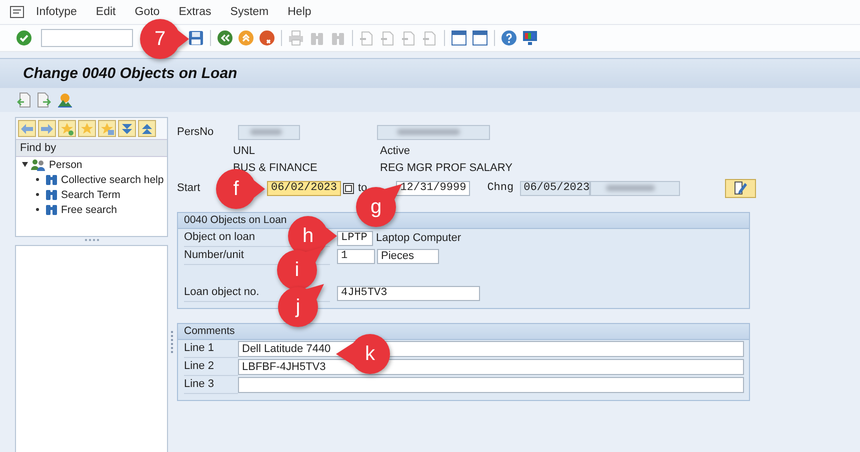  Describe the element at coordinates (219, 237) in the screenshot. I see `field-label: Object on loan` at that location.